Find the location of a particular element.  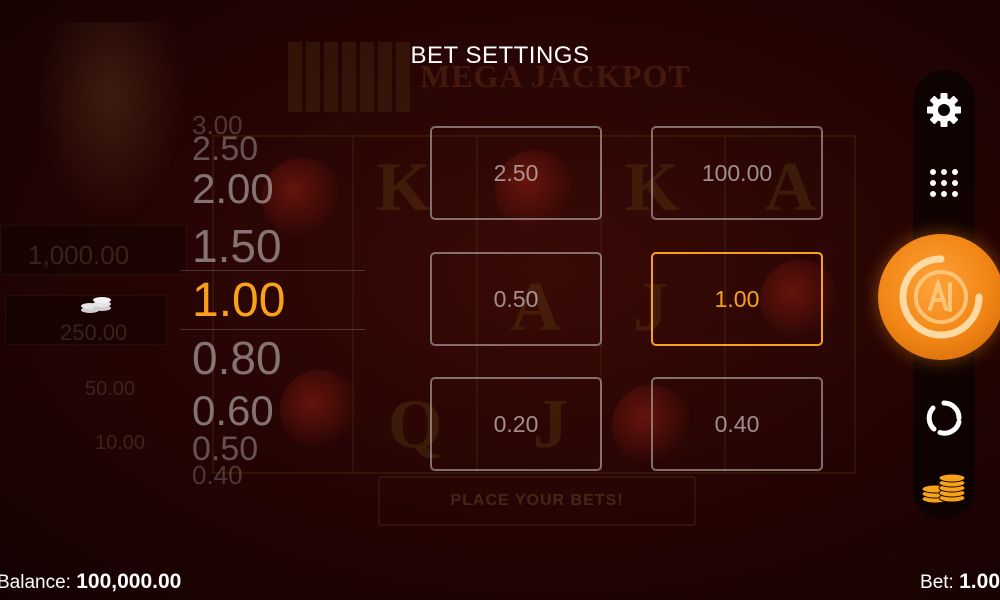

picker-value: 0.80 is located at coordinates (237, 358).